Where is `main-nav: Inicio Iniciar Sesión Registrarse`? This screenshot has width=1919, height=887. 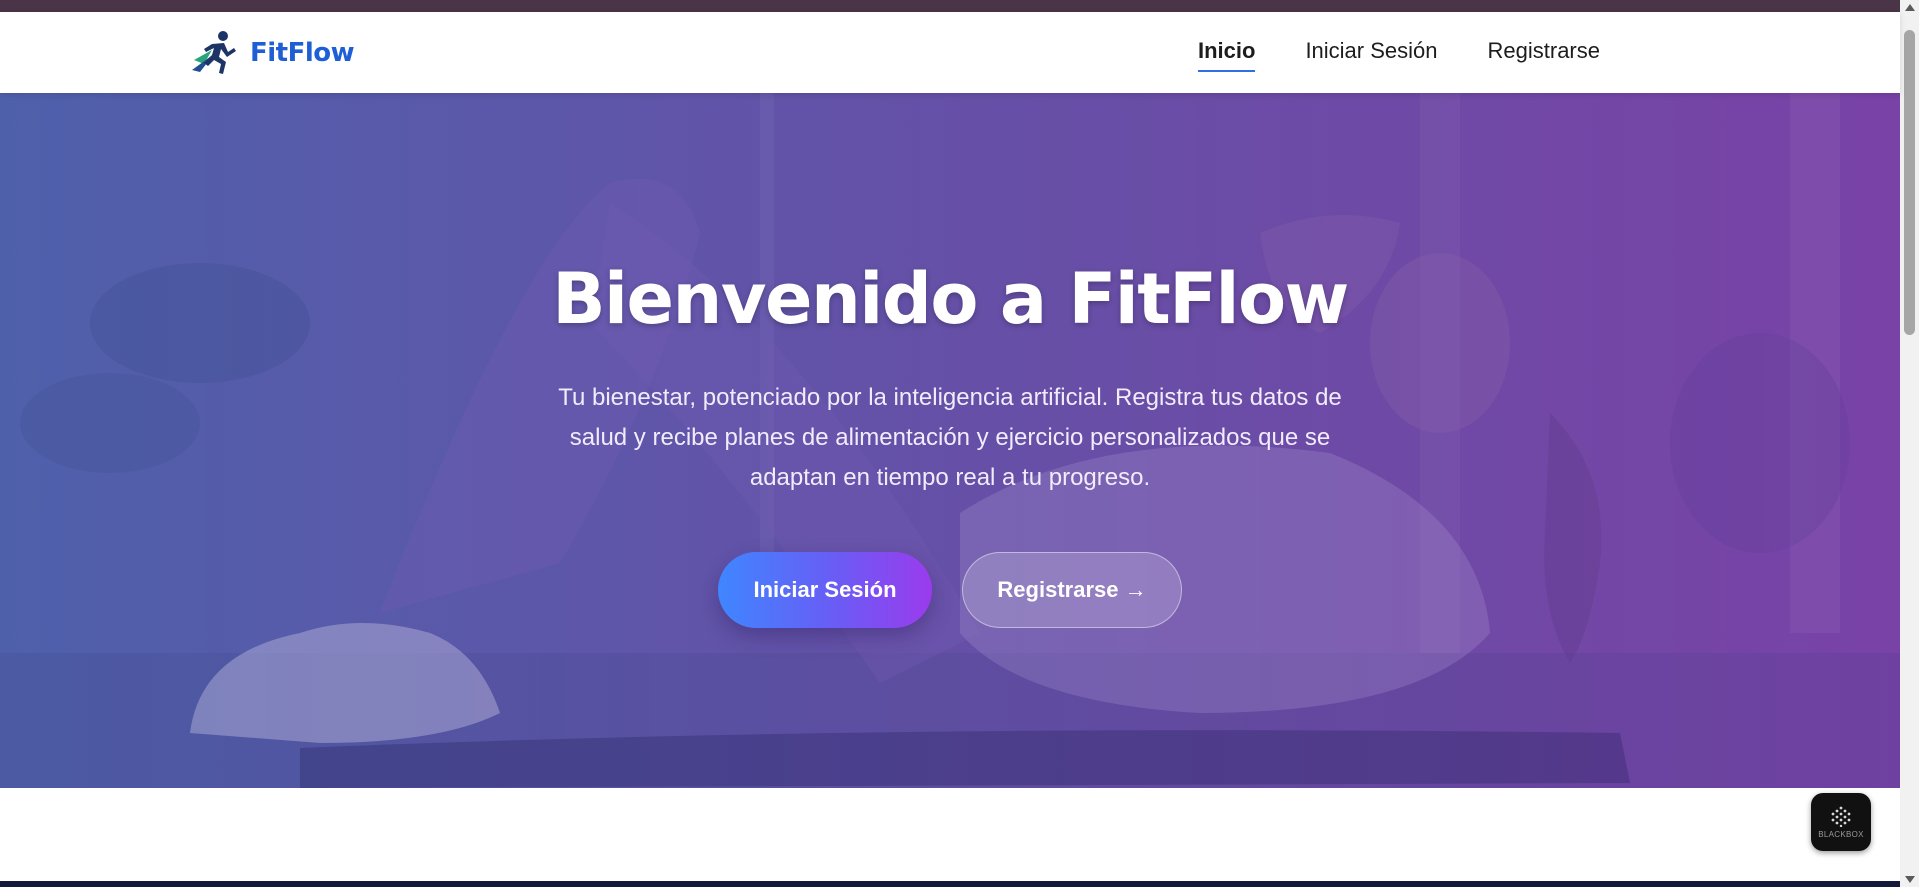
main-nav: Inicio Iniciar Sesión Registrarse is located at coordinates (1398, 55).